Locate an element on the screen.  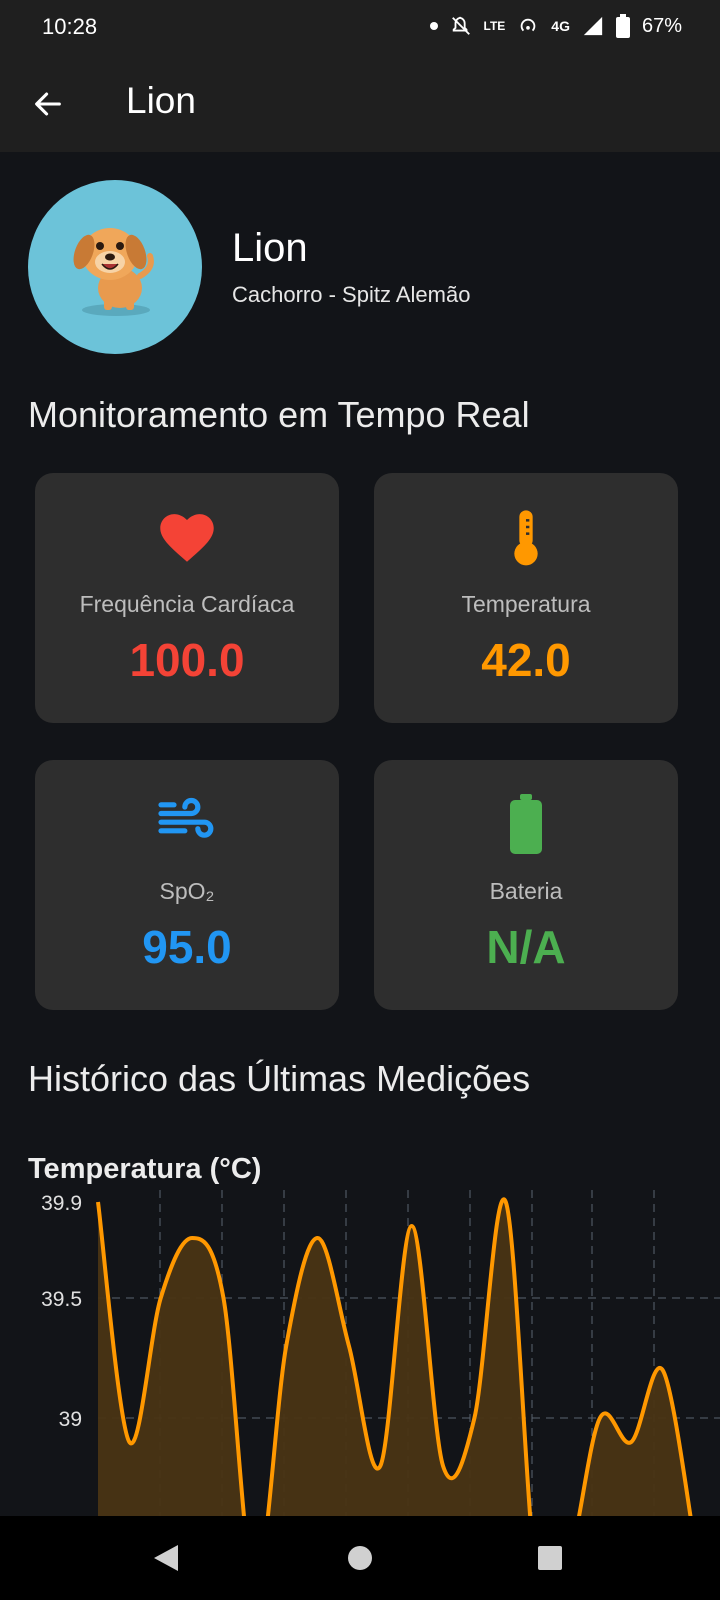
battery-percent: 67% is located at coordinates (661, 25).